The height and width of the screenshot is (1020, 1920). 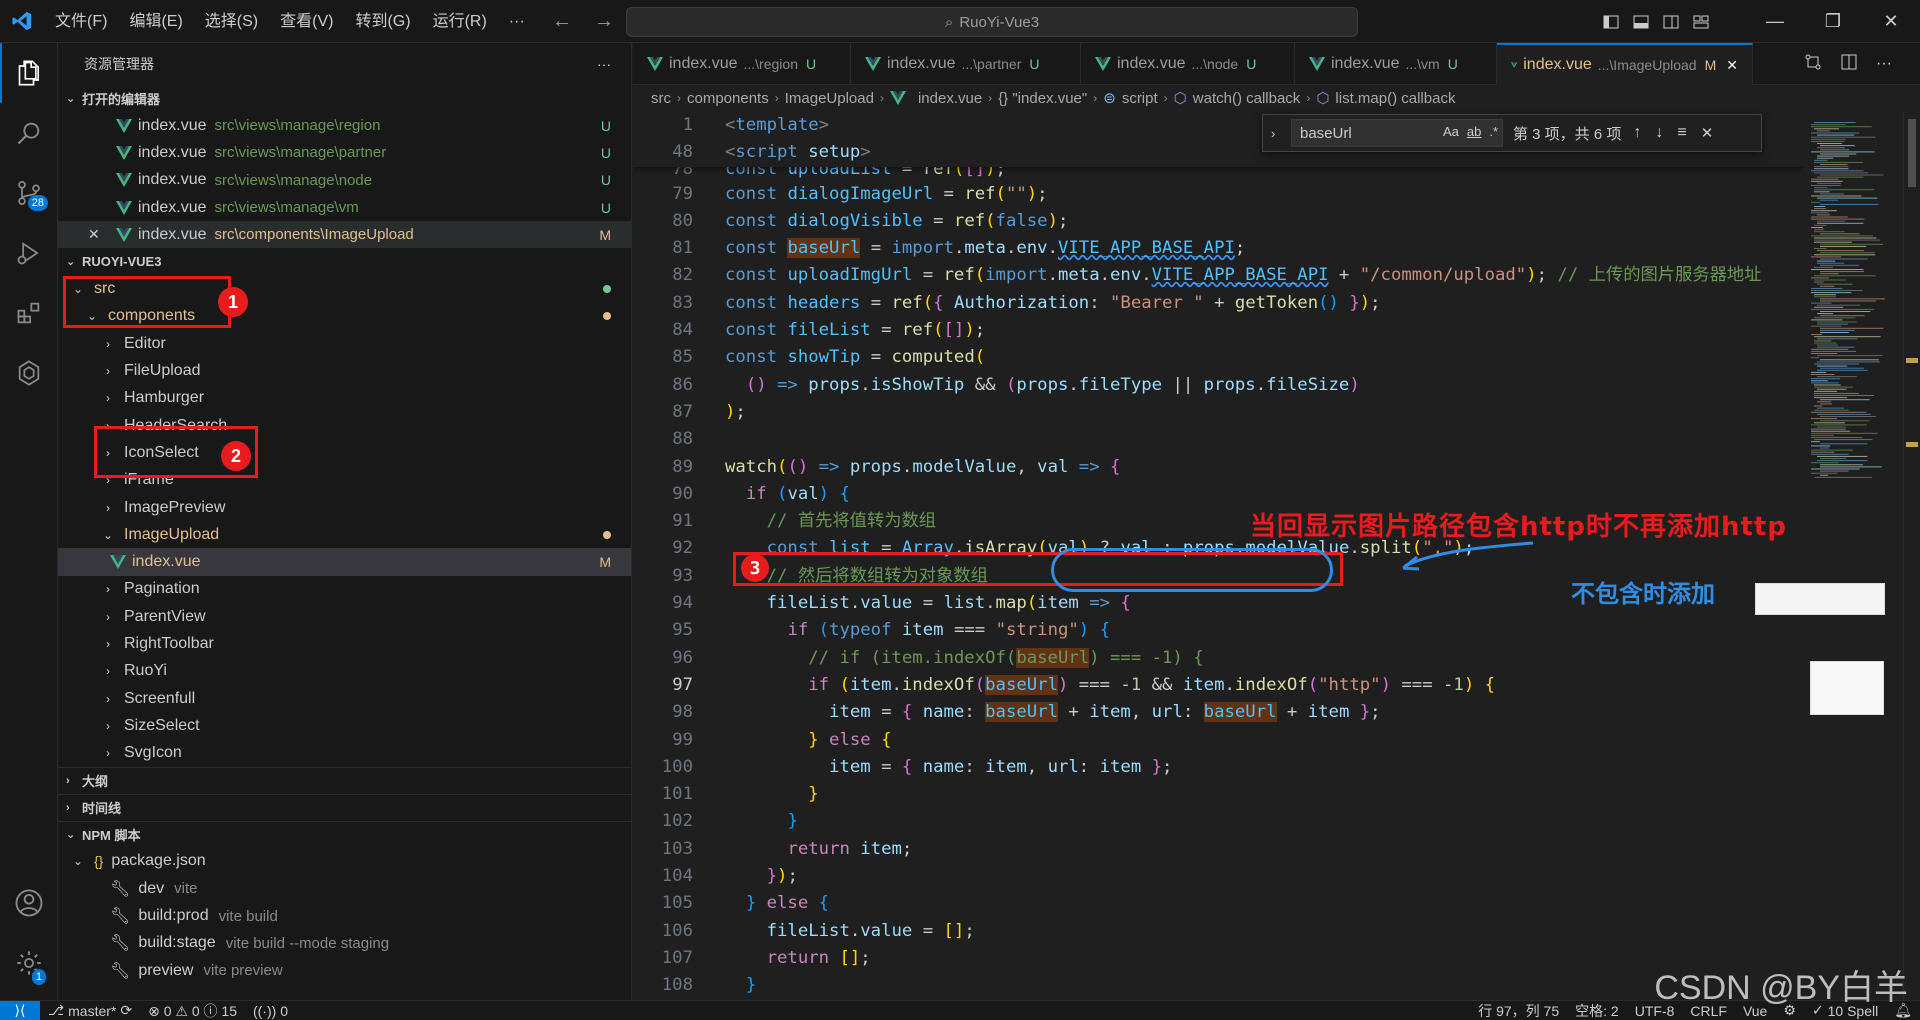 I want to click on problems-status: ⊗ 0 ⚠ 0 ⓘ 15, so click(x=192, y=1010).